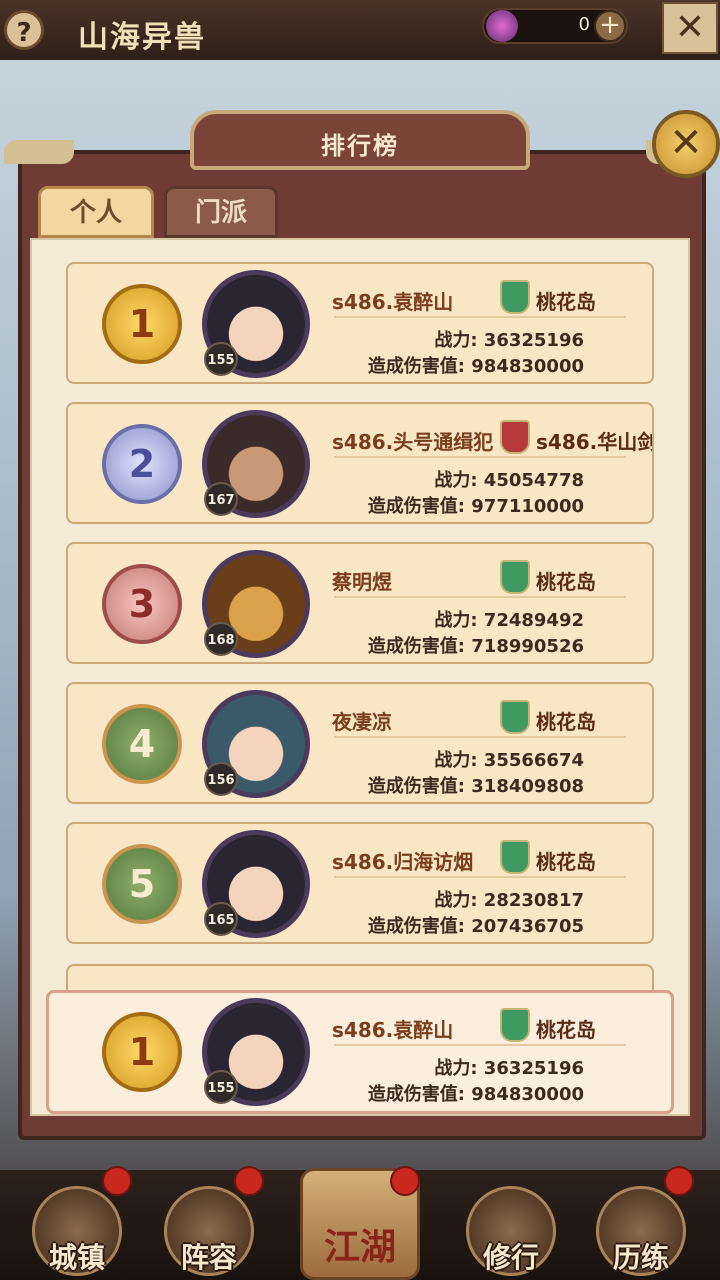 Image resolution: width=720 pixels, height=1280 pixels. What do you see at coordinates (509, 620) in the screenshot?
I see `power-value: 战力: 72489492` at bounding box center [509, 620].